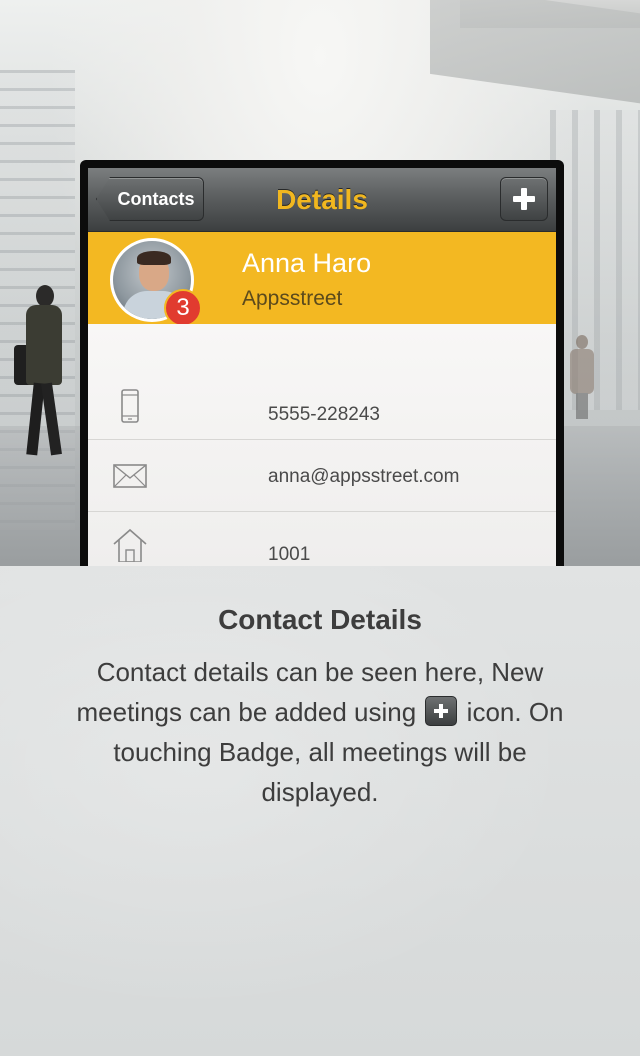 The image size is (640, 1056). Describe the element at coordinates (130, 545) in the screenshot. I see `house-icon` at that location.